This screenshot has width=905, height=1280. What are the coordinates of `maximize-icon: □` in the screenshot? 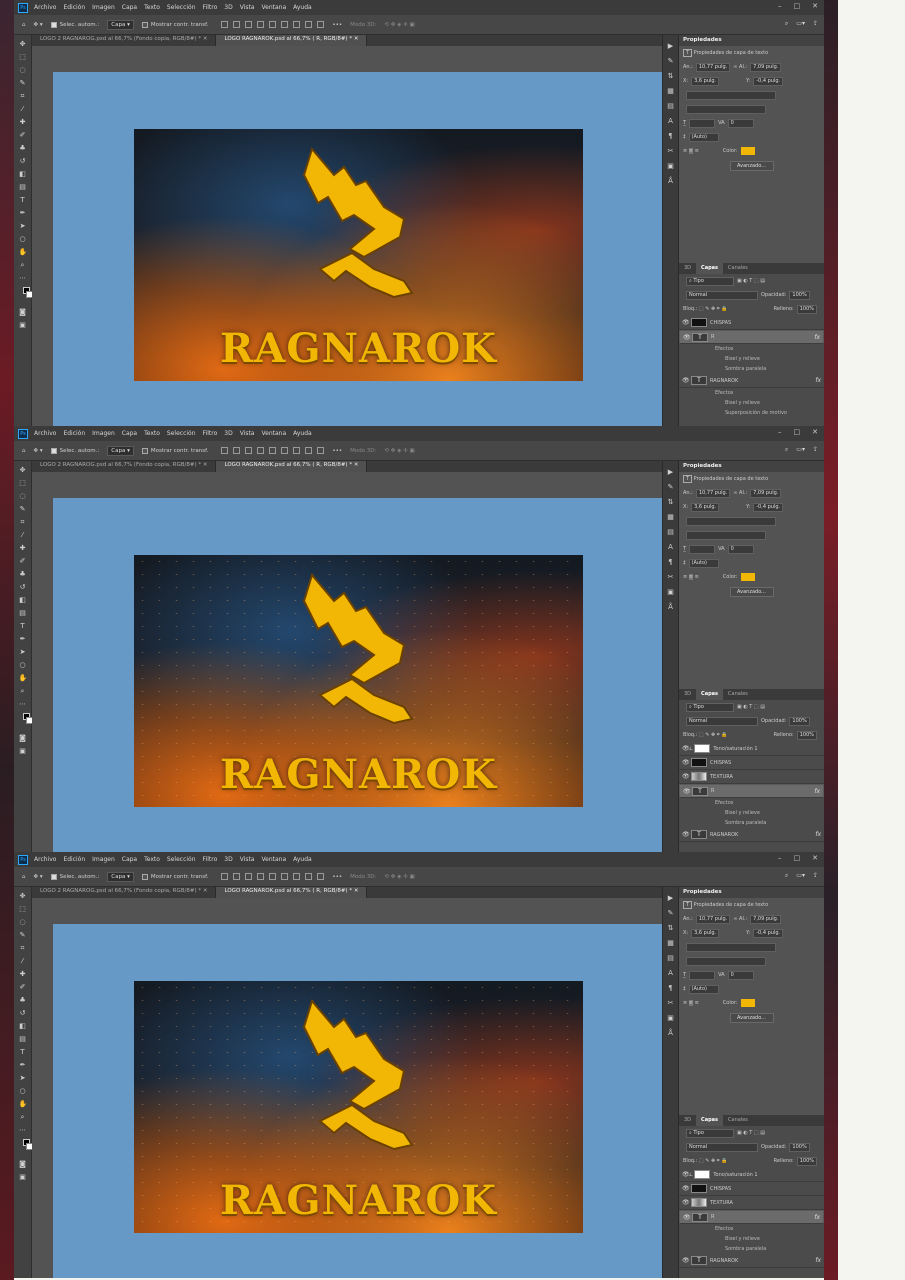 It's located at (797, 432).